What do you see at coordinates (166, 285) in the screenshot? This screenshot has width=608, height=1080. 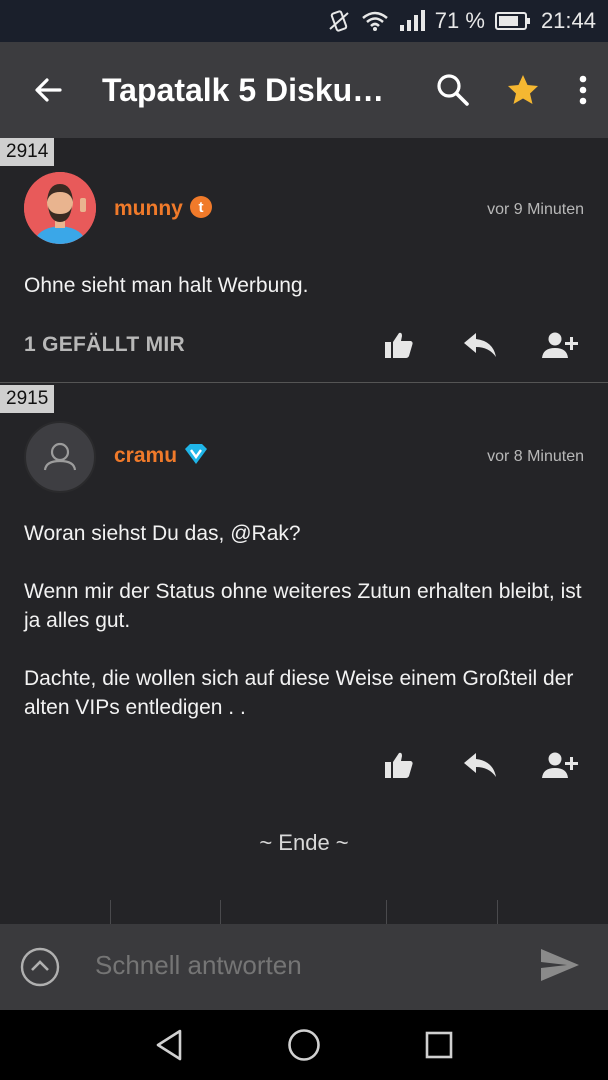 I see `post-paragraph: Ohne sieht man halt Werbung.` at bounding box center [166, 285].